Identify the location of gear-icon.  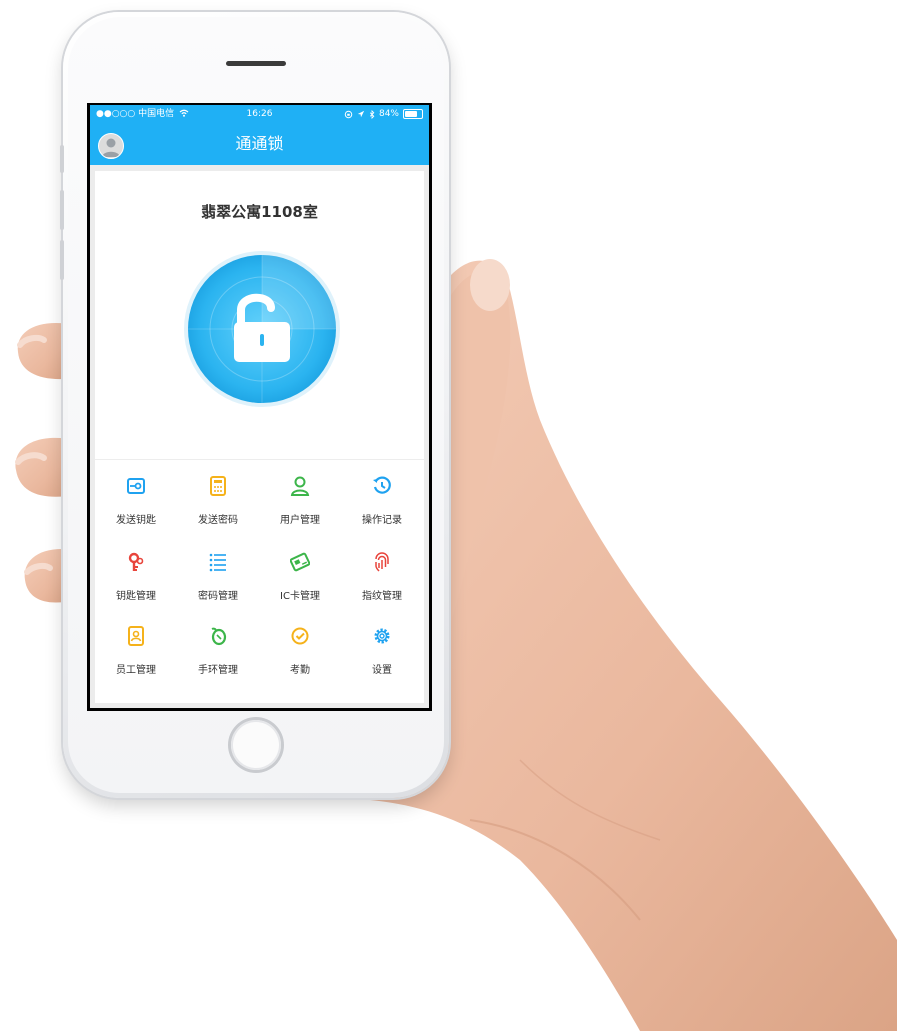
(382, 636).